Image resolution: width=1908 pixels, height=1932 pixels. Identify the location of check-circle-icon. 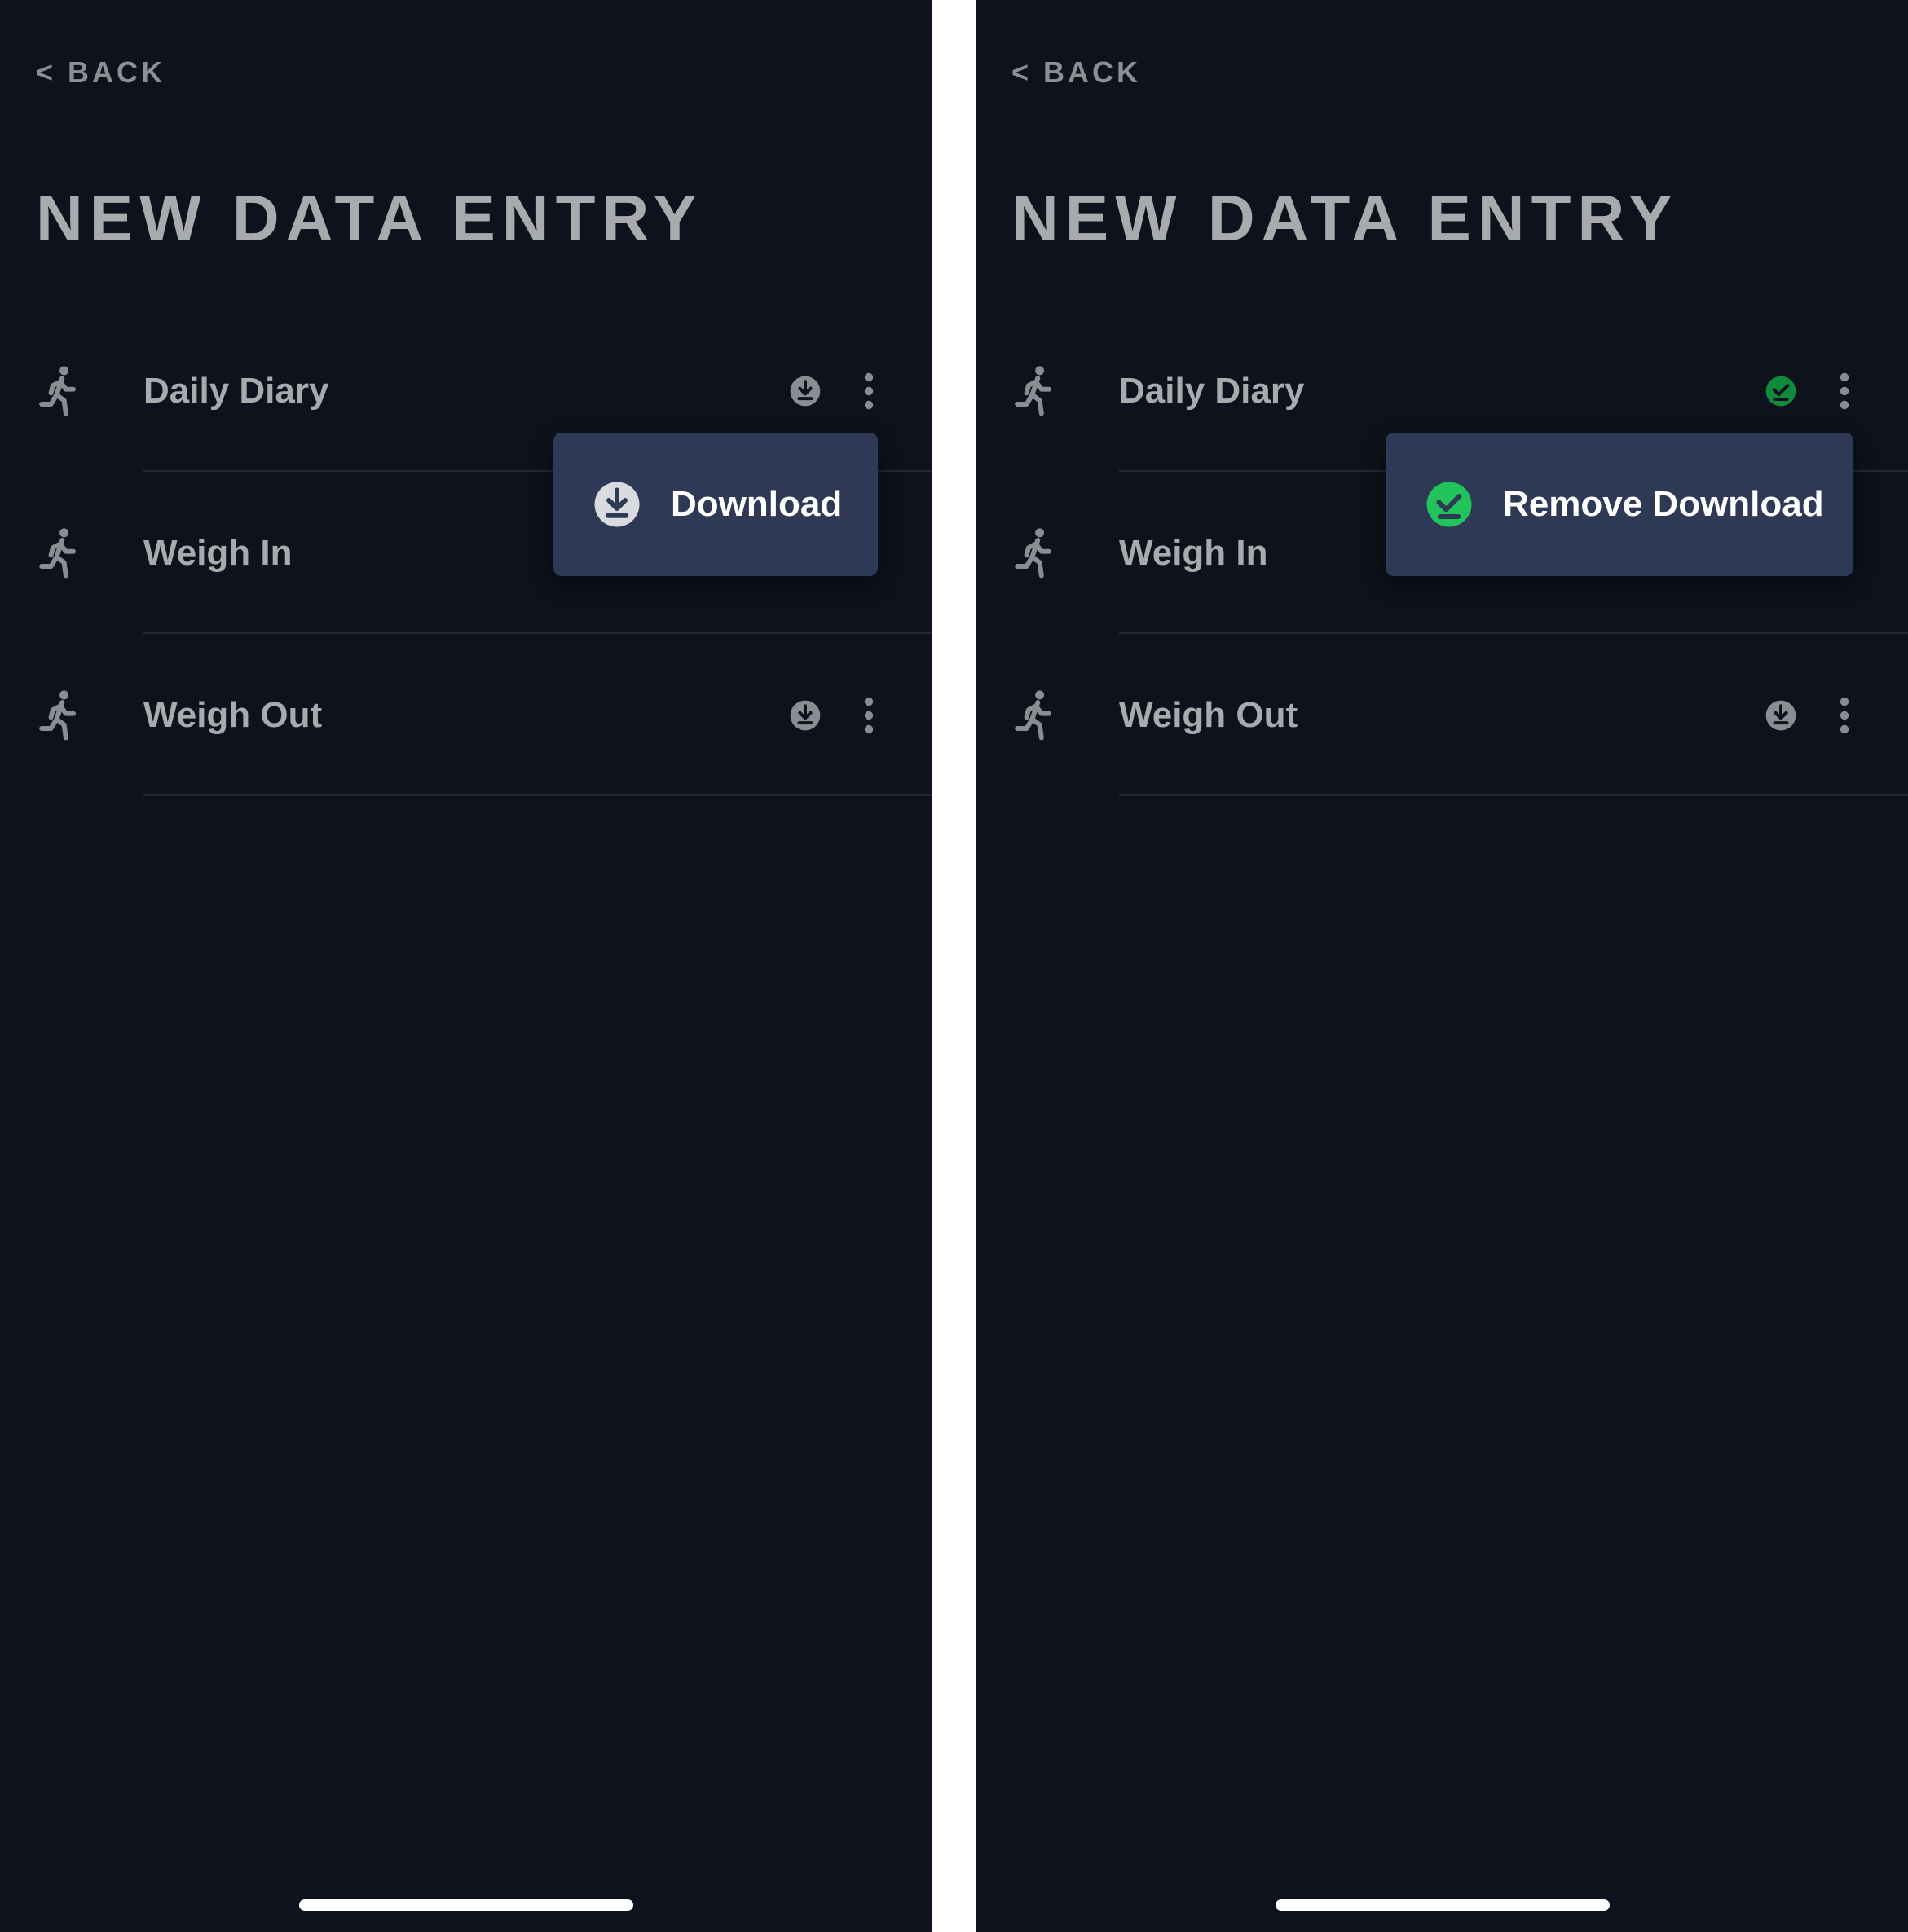
(1449, 504).